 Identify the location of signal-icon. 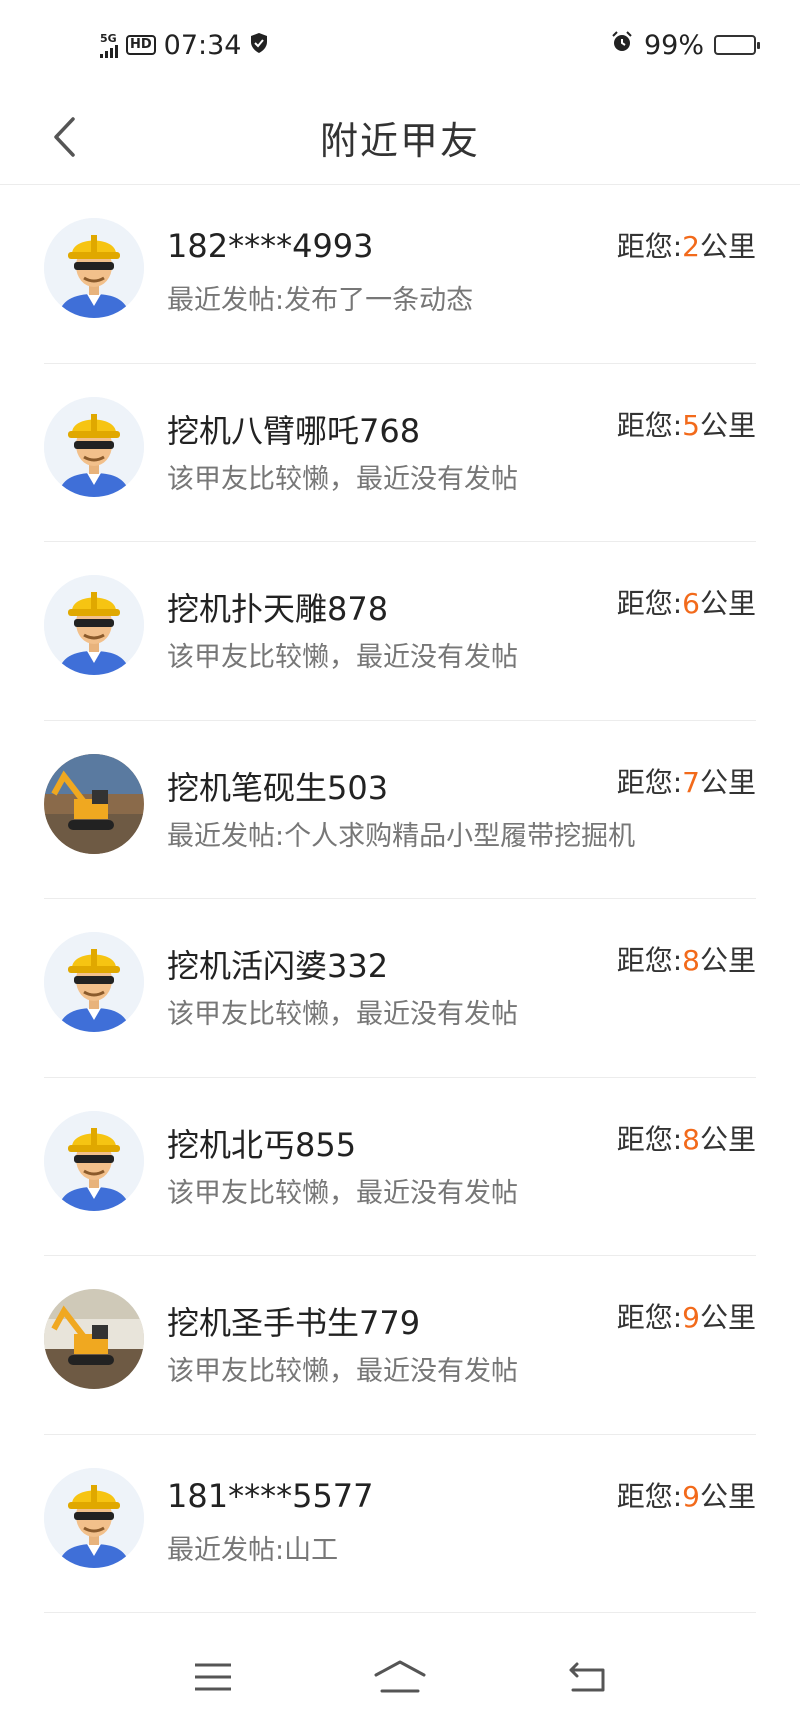
(109, 51).